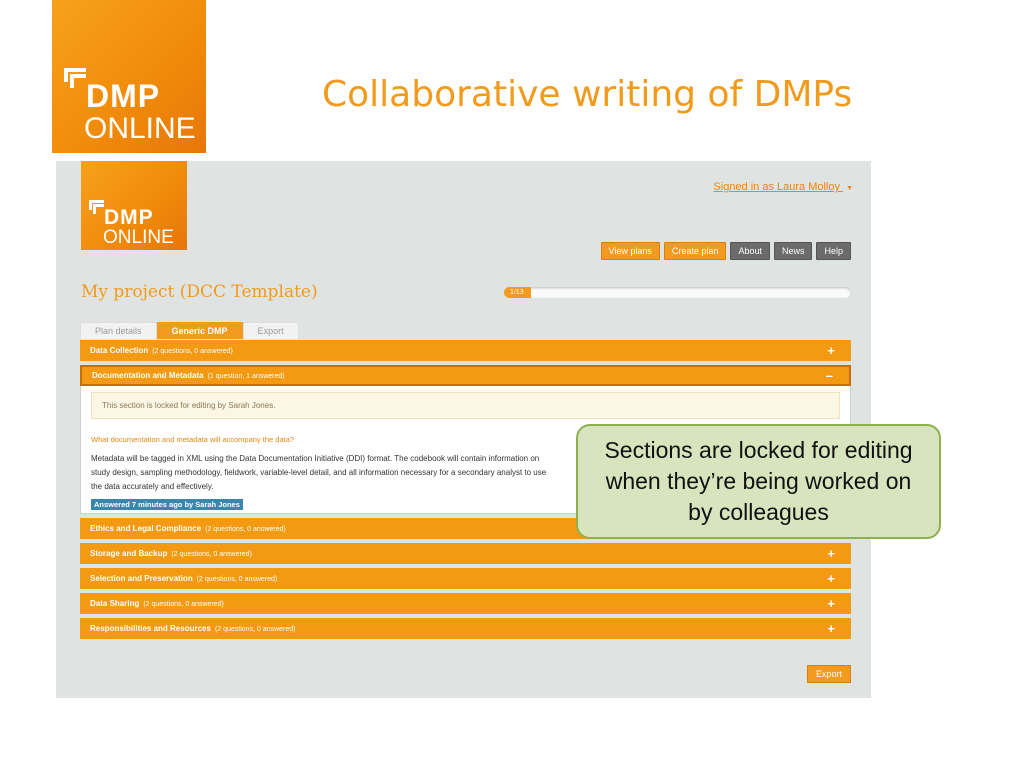 The image size is (1024, 768). I want to click on view-plans-button: View plans, so click(630, 251).